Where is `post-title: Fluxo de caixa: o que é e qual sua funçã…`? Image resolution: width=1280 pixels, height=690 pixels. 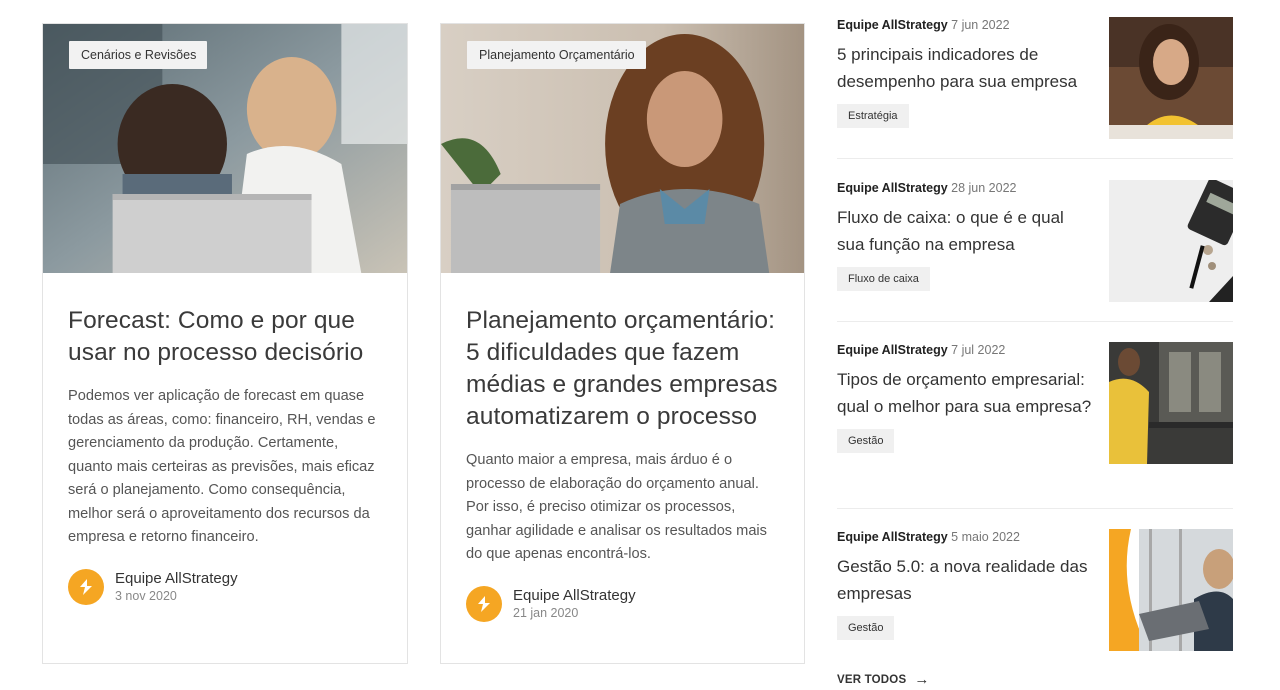
post-title: Fluxo de caixa: o que é e qual sua funçã… is located at coordinates (966, 231).